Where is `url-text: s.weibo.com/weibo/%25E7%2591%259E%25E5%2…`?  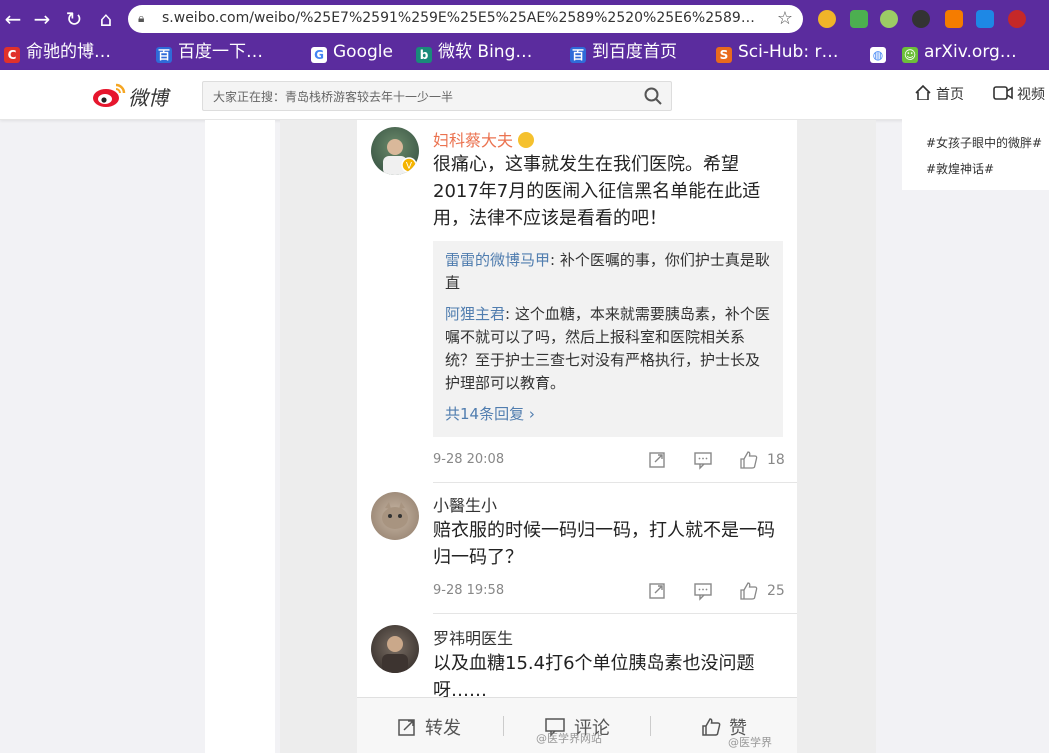
url-text: s.weibo.com/weibo/%25E7%2591%259E%25E5%2… is located at coordinates (462, 18).